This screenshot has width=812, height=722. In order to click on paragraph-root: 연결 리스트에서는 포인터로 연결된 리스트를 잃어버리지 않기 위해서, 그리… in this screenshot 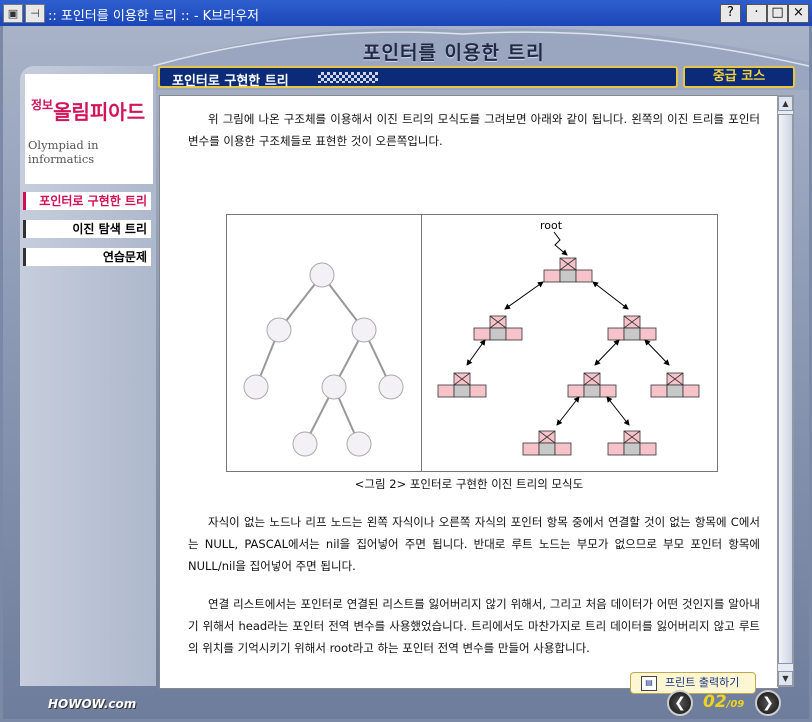, I will do `click(474, 626)`.